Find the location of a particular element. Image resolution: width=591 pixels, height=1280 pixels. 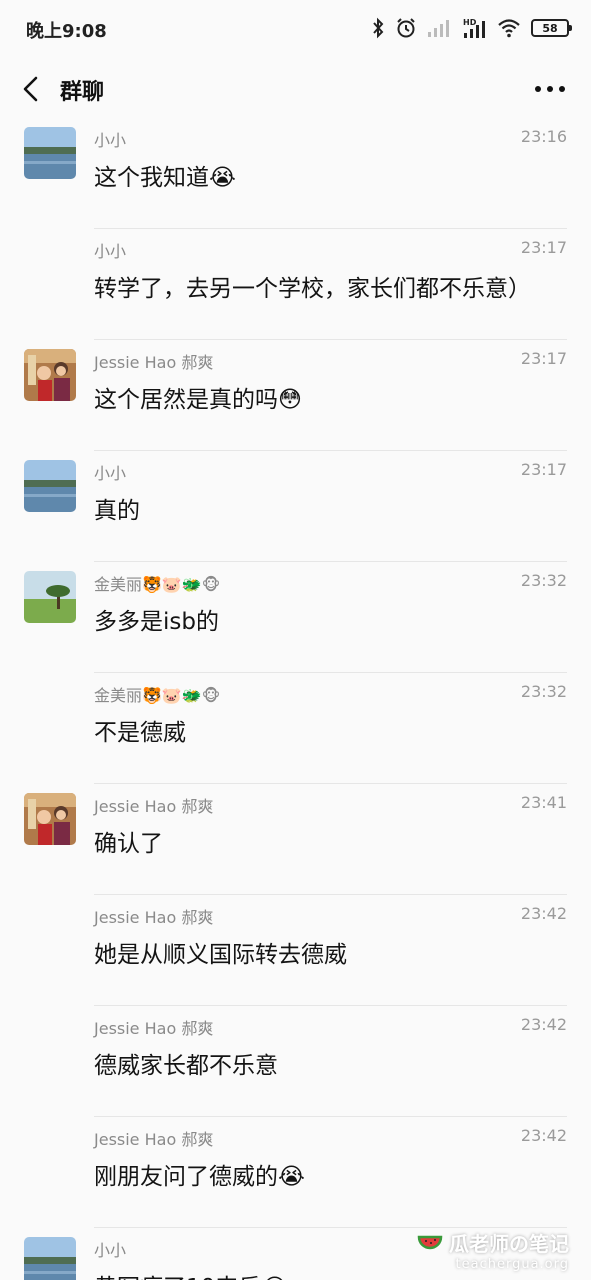

message-text: 不是德威 is located at coordinates (140, 730).